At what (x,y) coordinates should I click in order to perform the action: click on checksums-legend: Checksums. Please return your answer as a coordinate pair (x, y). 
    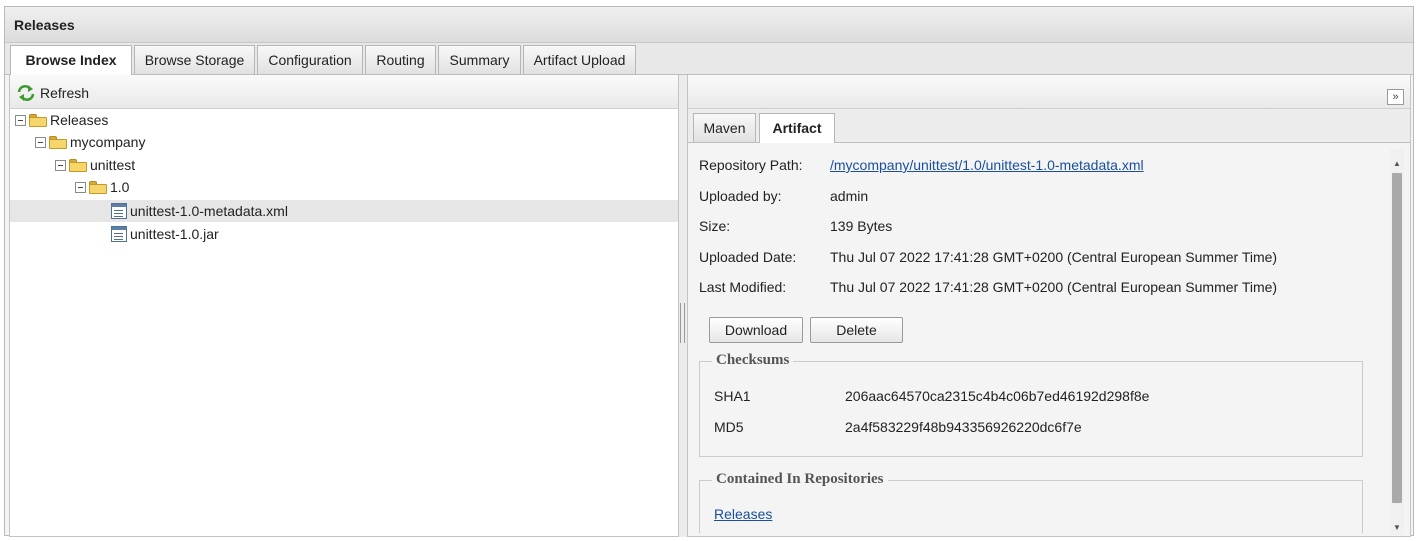
    Looking at the image, I should click on (753, 360).